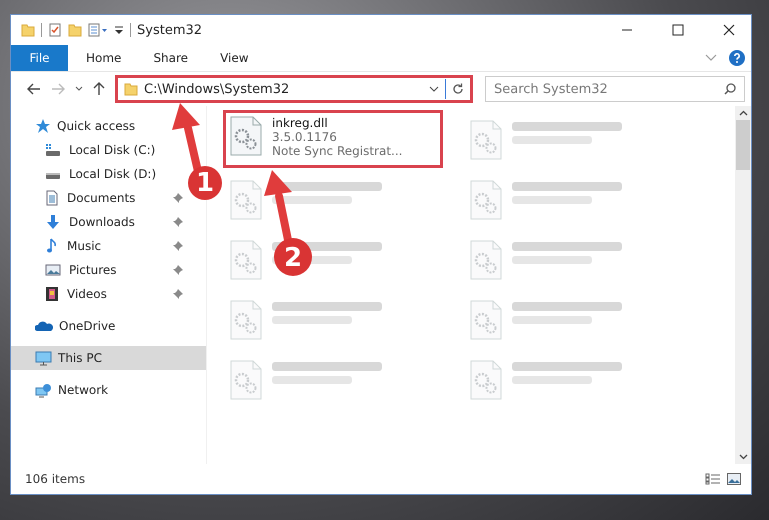  I want to click on nav-item: Network, so click(108, 390).